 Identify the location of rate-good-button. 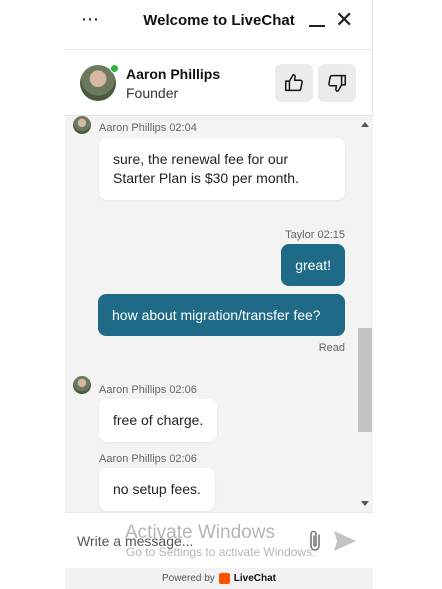
(294, 83).